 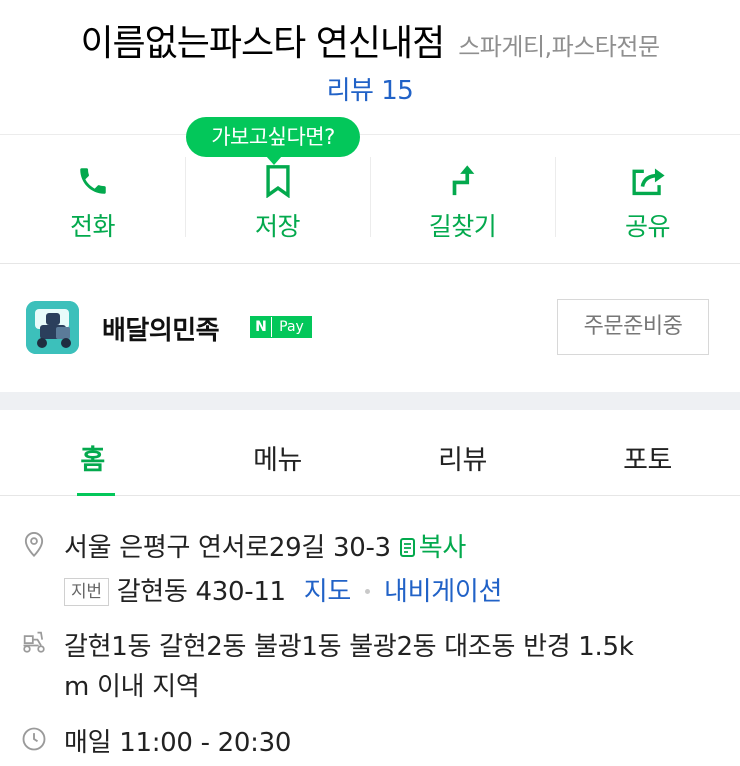 What do you see at coordinates (132, 687) in the screenshot?
I see `delivery-area-line2: m 이내 지역` at bounding box center [132, 687].